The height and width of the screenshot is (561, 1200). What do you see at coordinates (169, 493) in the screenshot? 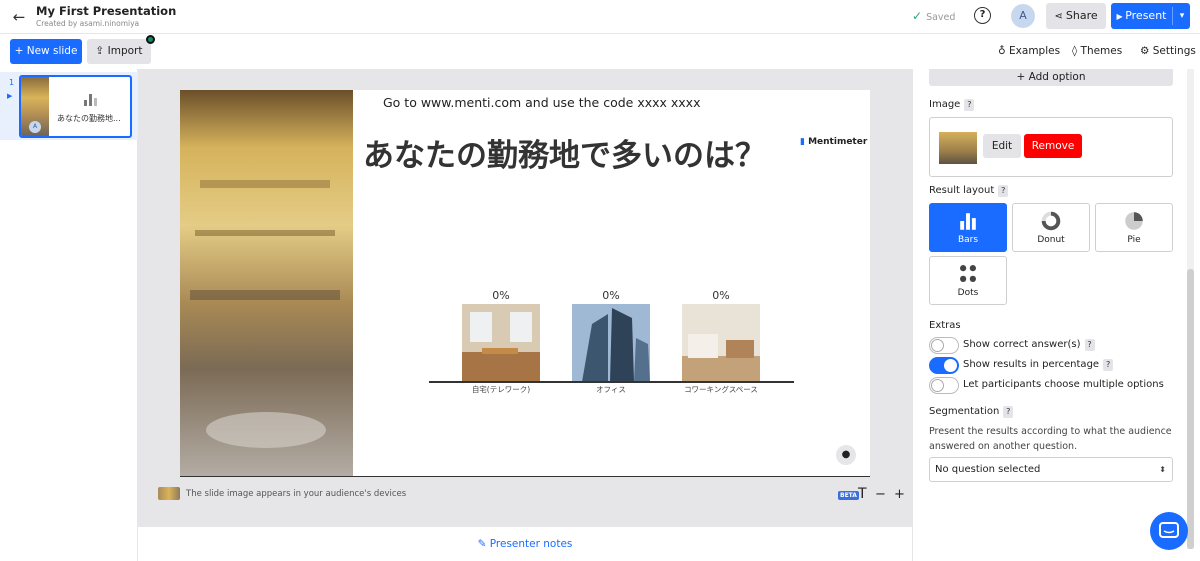
I see `image-mini-thumb` at bounding box center [169, 493].